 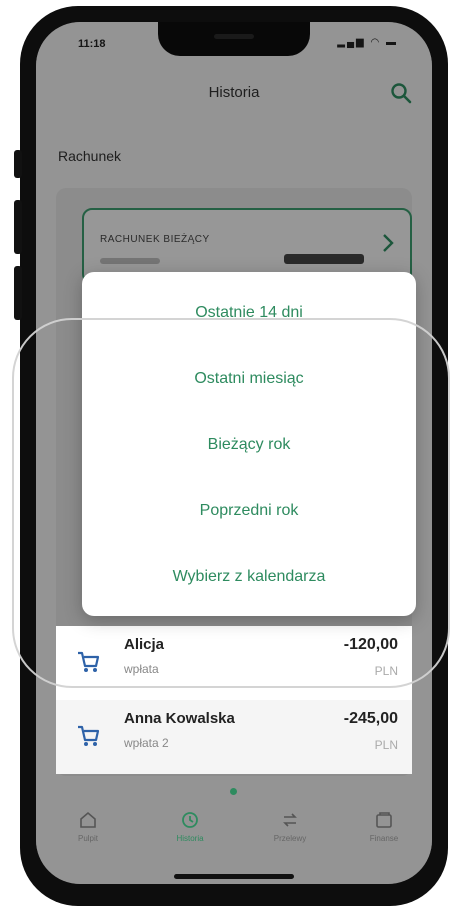 What do you see at coordinates (18, 293) in the screenshot?
I see `volume-down-button` at bounding box center [18, 293].